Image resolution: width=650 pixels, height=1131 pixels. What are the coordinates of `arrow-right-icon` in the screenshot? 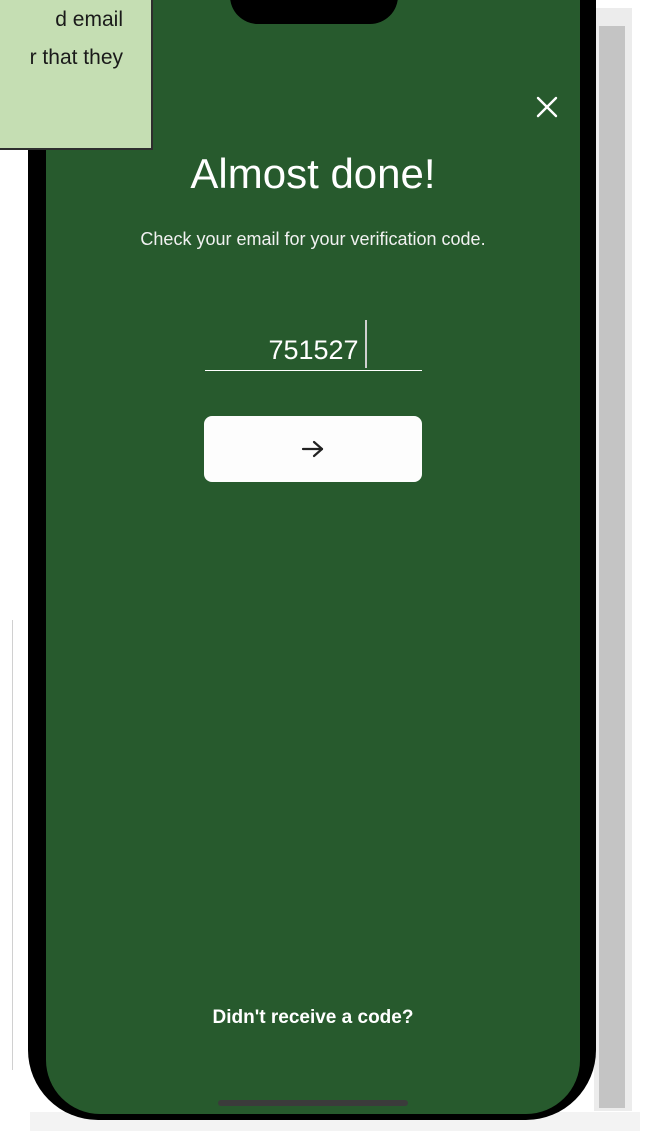 It's located at (312, 449).